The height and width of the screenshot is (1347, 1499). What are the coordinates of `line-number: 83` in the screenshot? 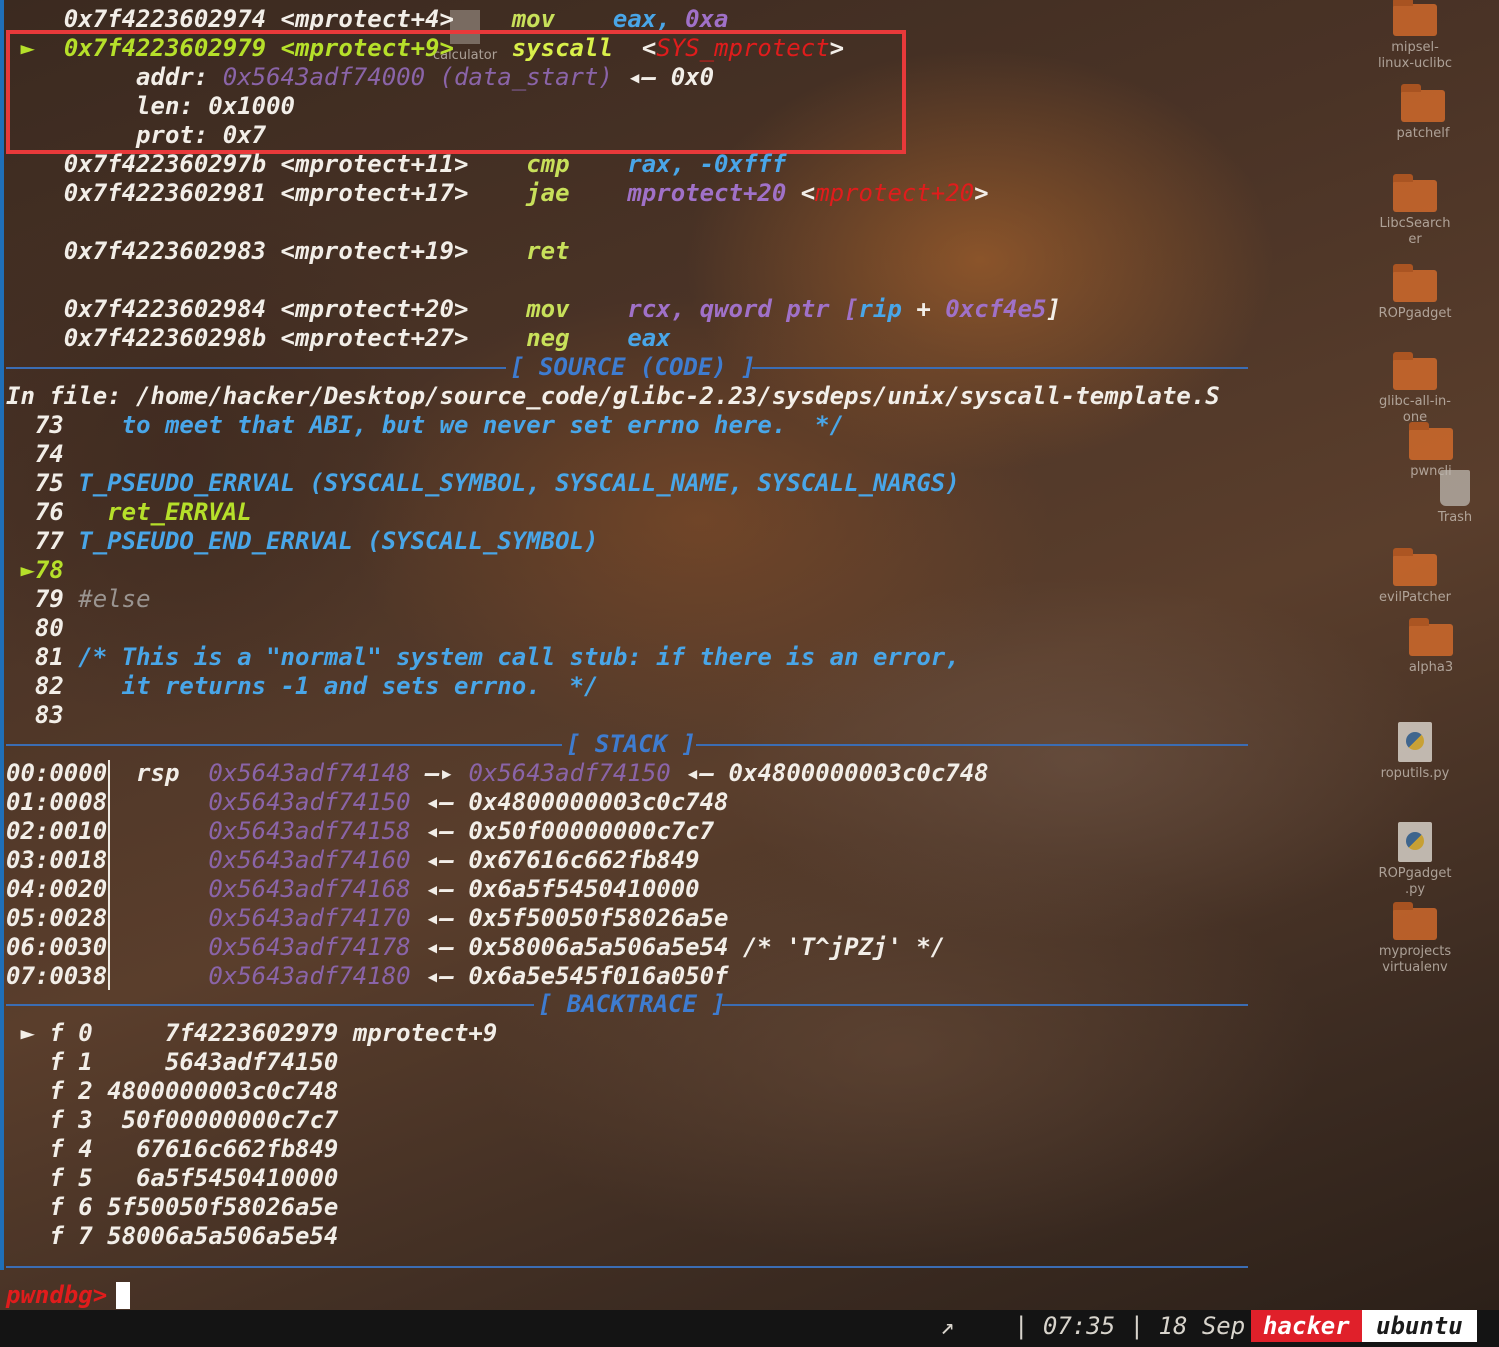 It's located at (49, 715).